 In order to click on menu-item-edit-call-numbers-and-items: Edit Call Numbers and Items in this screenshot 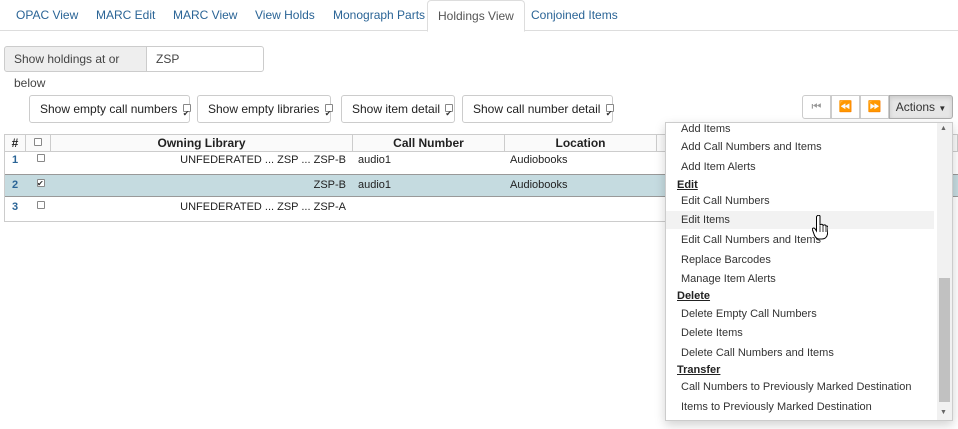, I will do `click(751, 240)`.